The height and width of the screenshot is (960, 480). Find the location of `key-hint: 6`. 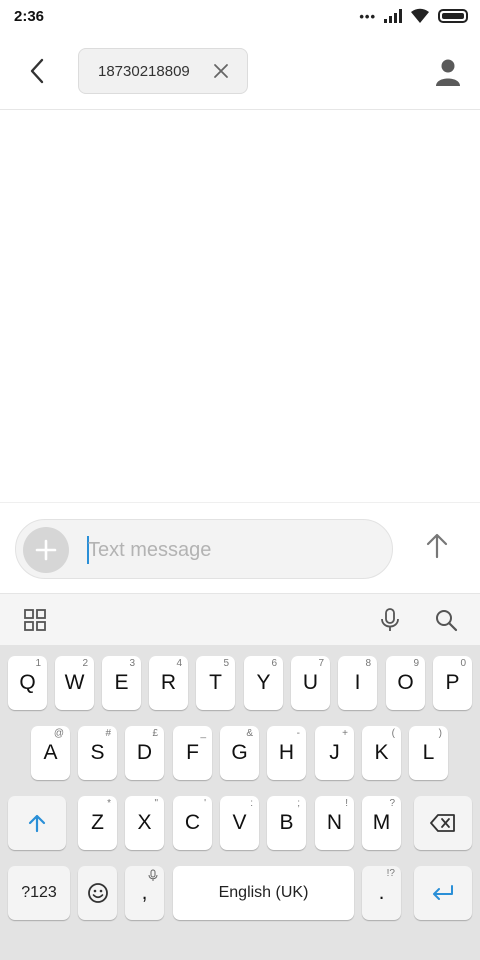

key-hint: 6 is located at coordinates (274, 663).